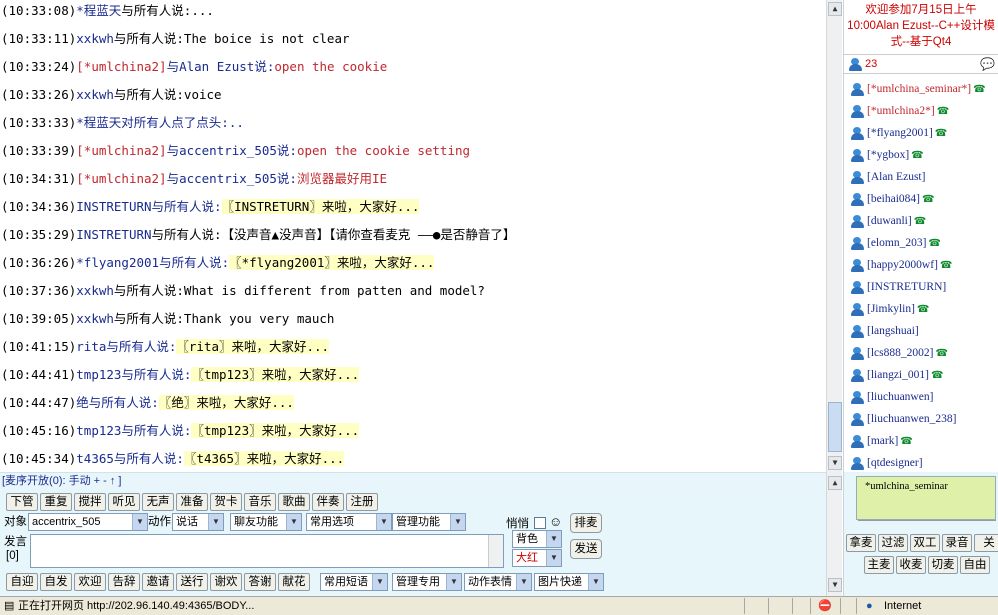 This screenshot has width=998, height=615. I want to click on quick-phrase-button: 欢迎, so click(90, 582).